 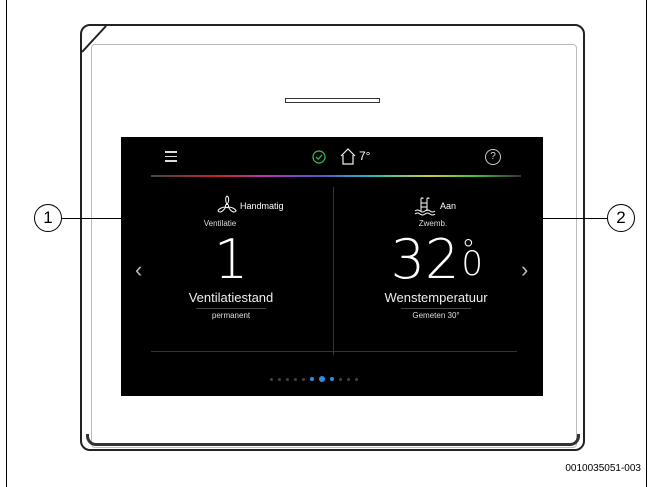 What do you see at coordinates (425, 259) in the screenshot?
I see `pool-temperature-integer: 32` at bounding box center [425, 259].